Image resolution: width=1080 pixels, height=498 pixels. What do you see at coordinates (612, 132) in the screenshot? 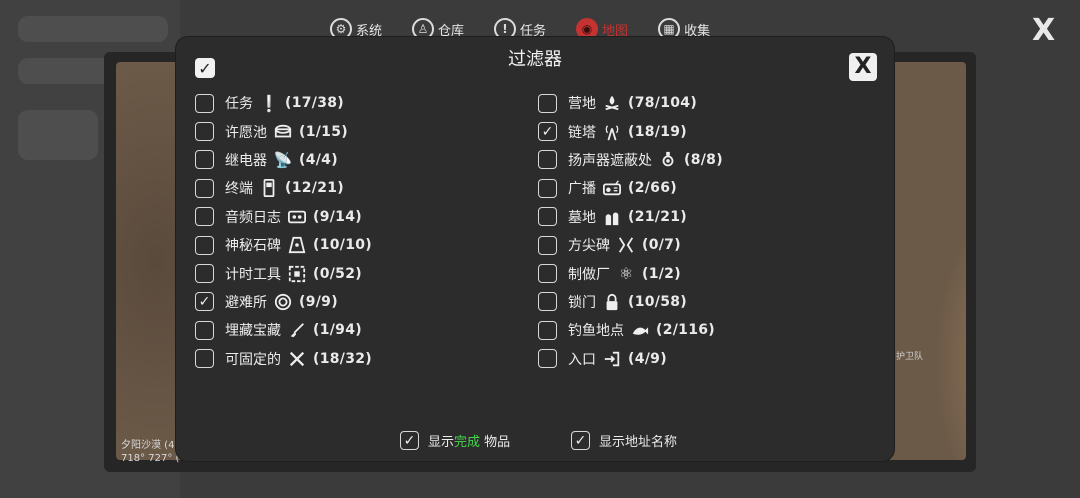
I see `radio-tower-icon` at bounding box center [612, 132].